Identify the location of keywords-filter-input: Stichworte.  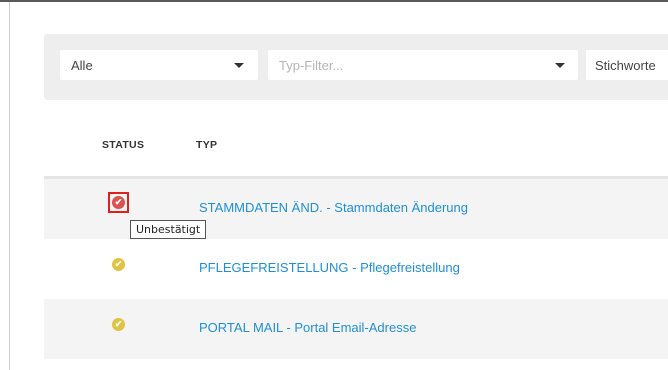
(627, 65).